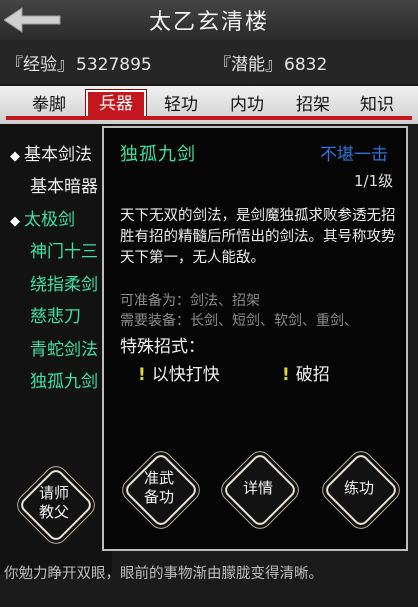 The width and height of the screenshot is (418, 607). I want to click on exp-stat: 『经验』 5327895, so click(79, 62).